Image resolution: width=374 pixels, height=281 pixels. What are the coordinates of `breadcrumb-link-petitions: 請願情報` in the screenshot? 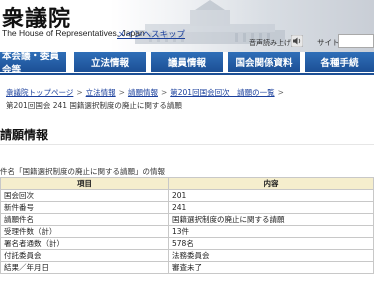 It's located at (143, 92).